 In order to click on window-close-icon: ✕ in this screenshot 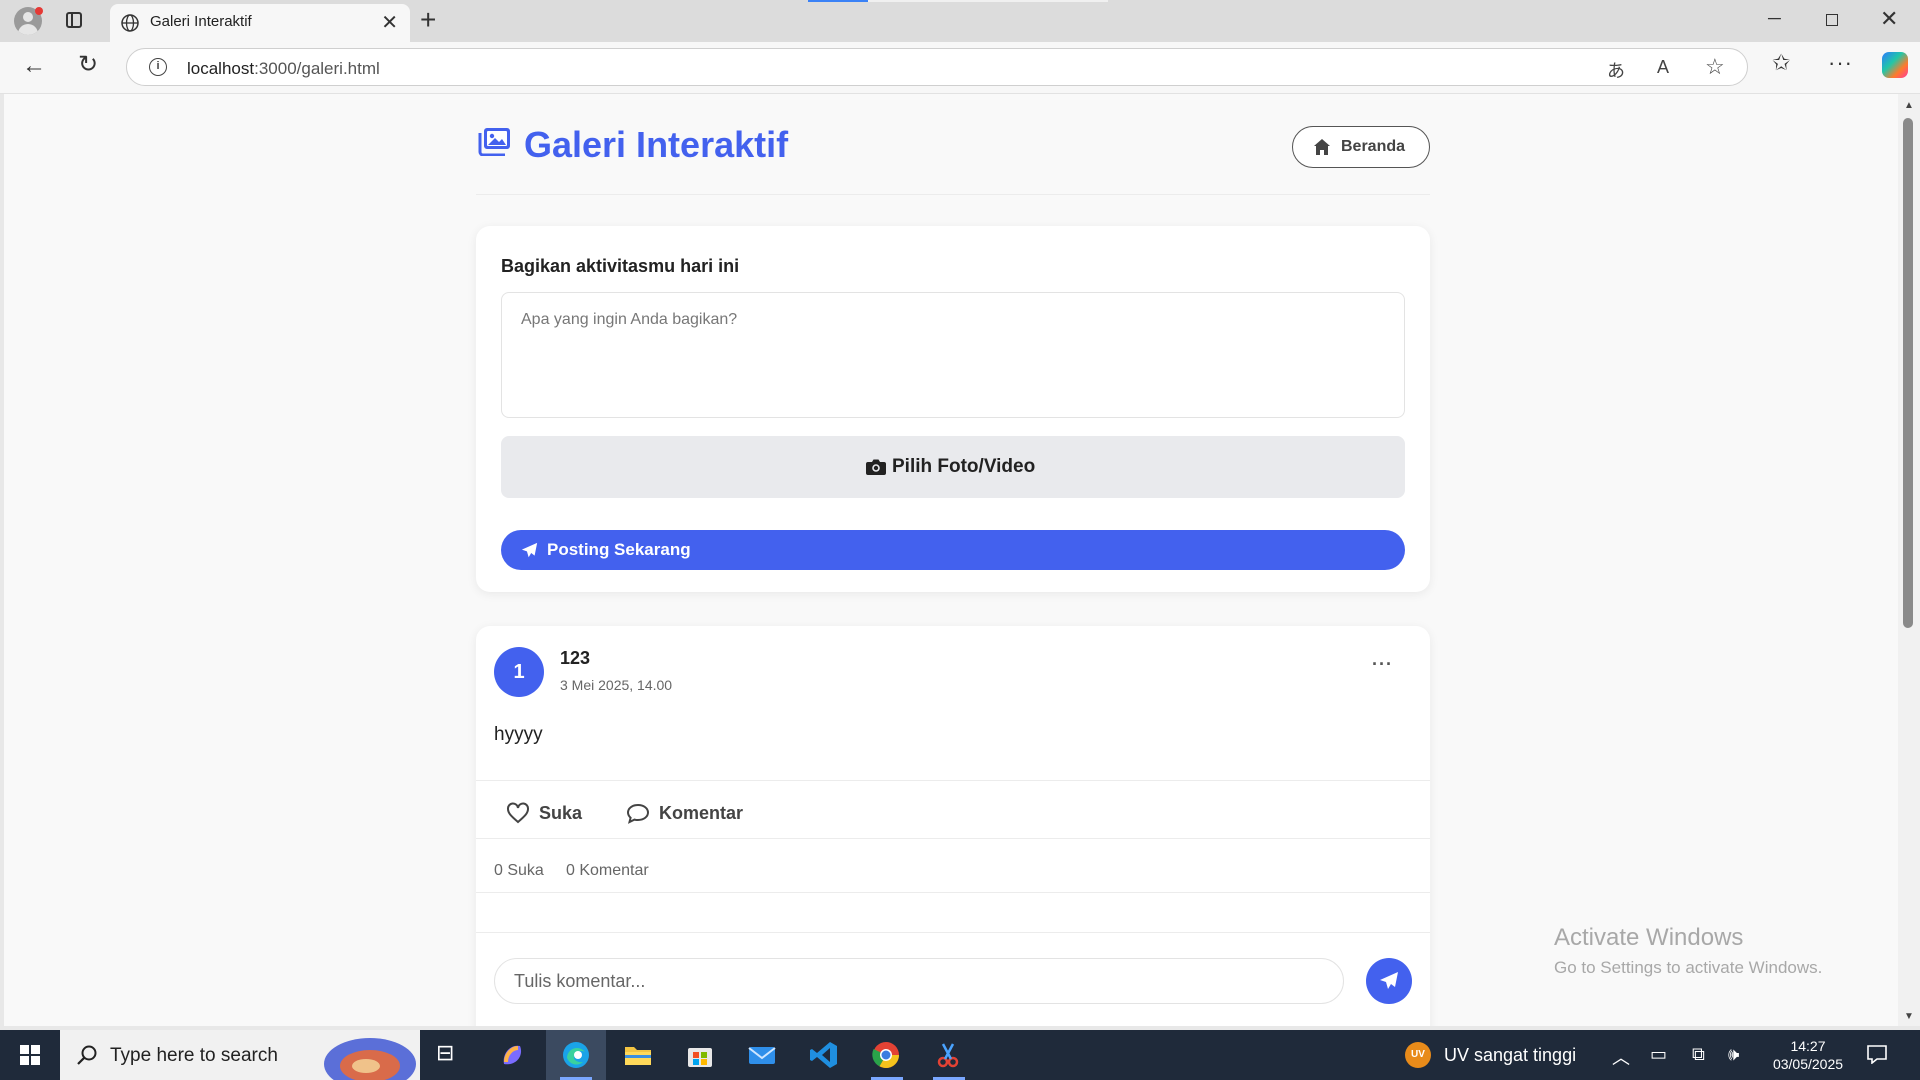, I will do `click(1889, 19)`.